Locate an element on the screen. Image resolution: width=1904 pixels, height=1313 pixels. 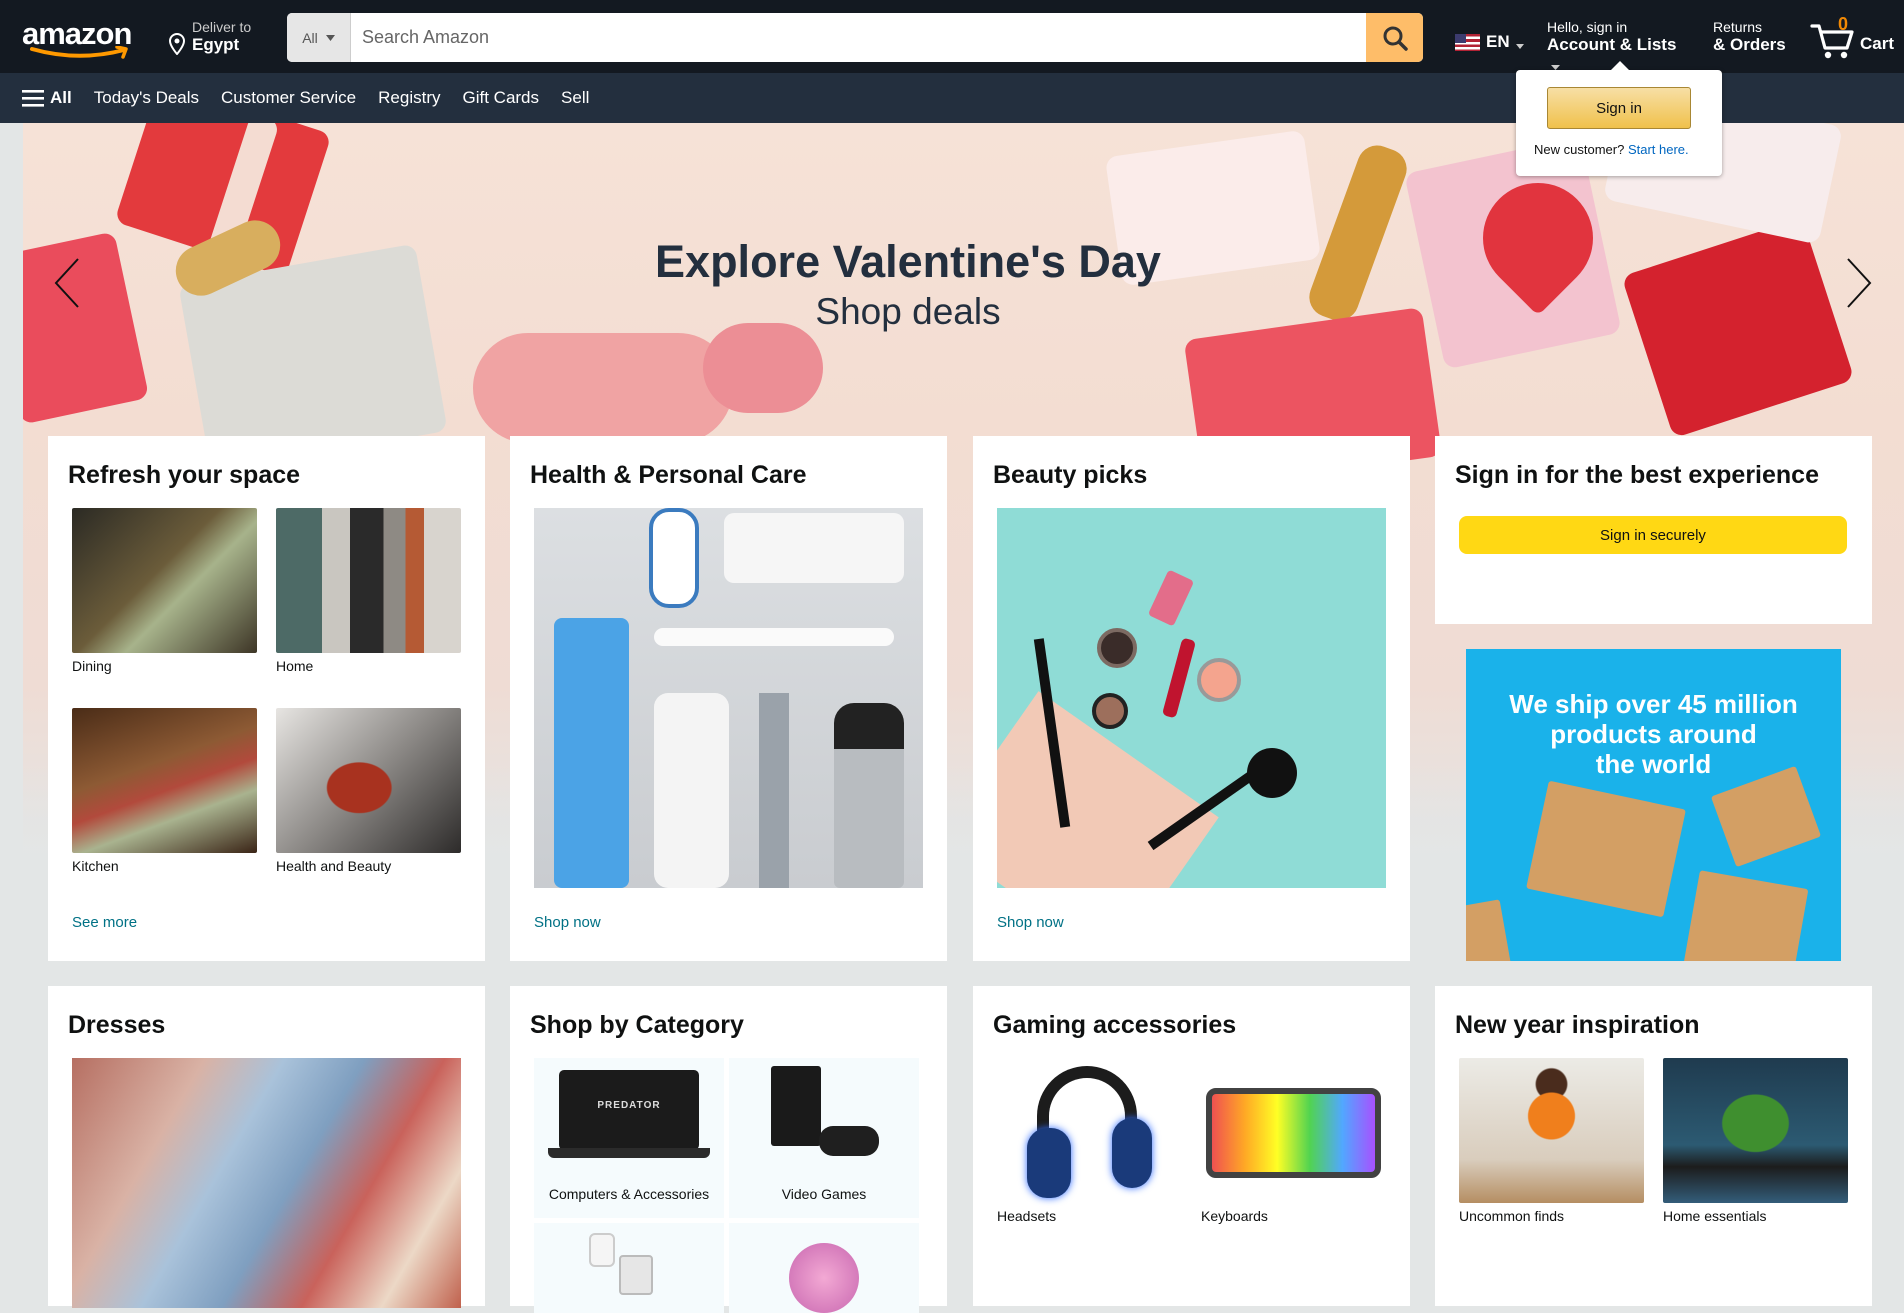
card-title: Shop by Category is located at coordinates (637, 1025).